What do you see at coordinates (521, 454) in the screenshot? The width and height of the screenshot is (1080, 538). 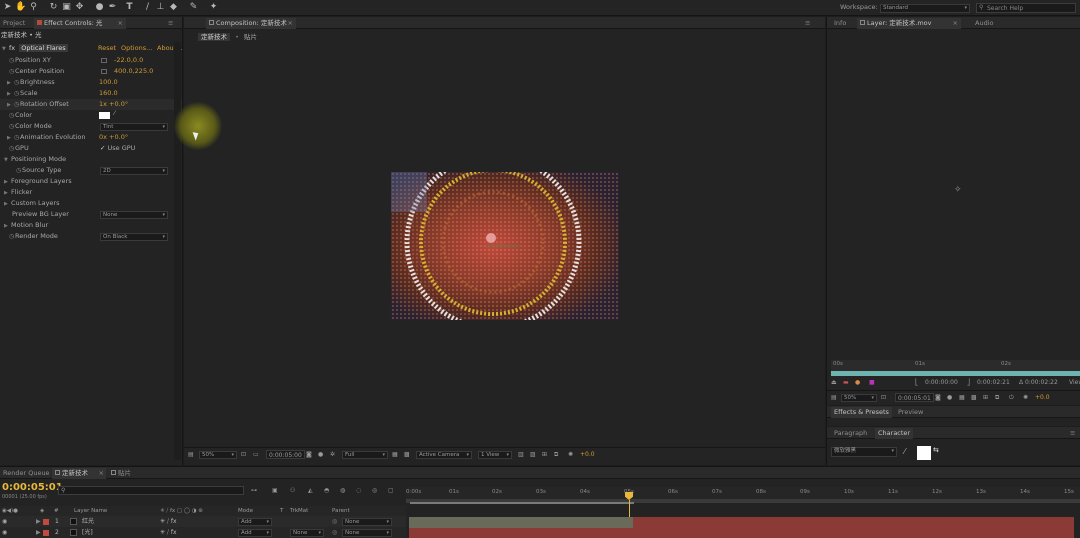 I see `toggle-pixel-icon: ▥` at bounding box center [521, 454].